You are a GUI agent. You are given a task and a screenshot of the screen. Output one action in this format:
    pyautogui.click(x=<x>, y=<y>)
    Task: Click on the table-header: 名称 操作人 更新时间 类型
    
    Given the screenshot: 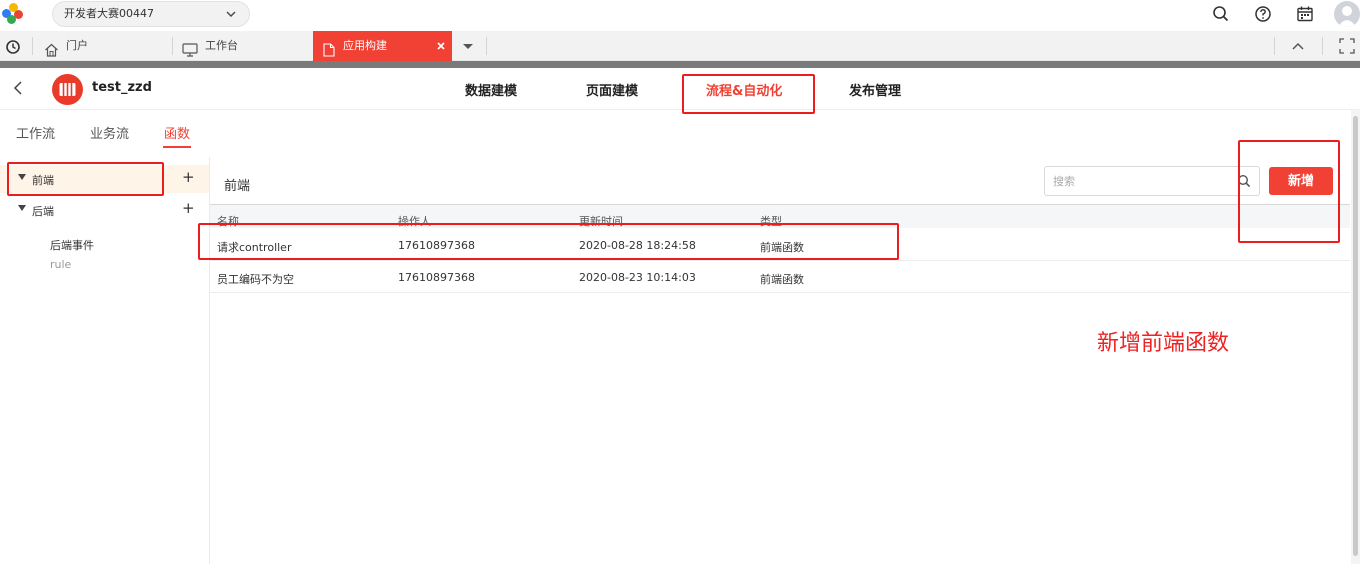 What is the action you would take?
    pyautogui.click(x=780, y=216)
    